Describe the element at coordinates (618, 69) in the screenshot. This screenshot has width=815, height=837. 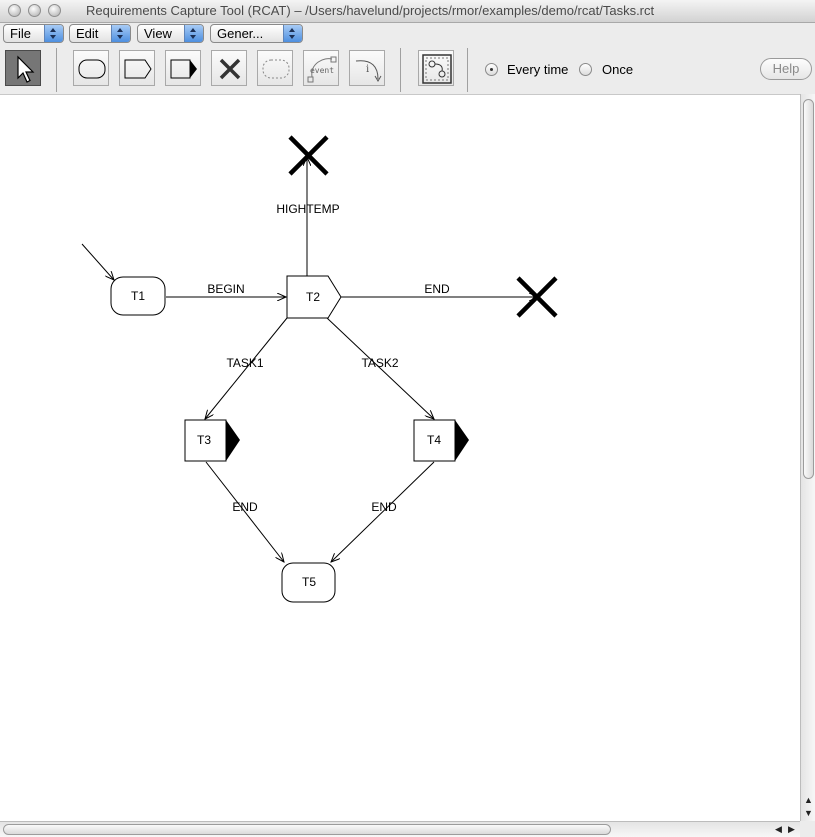
I see `once-label: Once` at that location.